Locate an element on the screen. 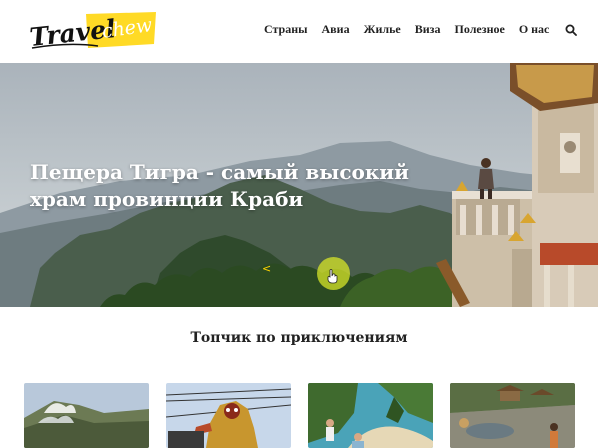 Image resolution: width=598 pixels, height=448 pixels. nav-item-useful: Полезное is located at coordinates (480, 29).